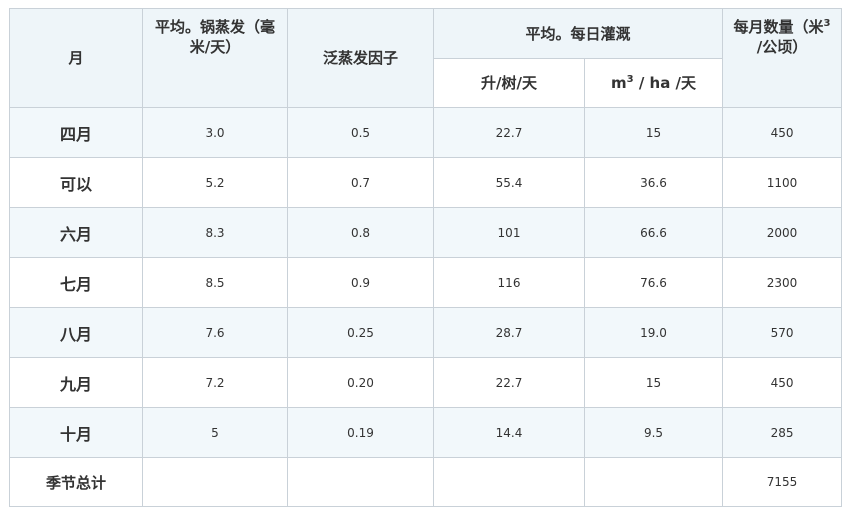 The height and width of the screenshot is (516, 852). I want to click on per-ha-cell: 36.6, so click(653, 182).